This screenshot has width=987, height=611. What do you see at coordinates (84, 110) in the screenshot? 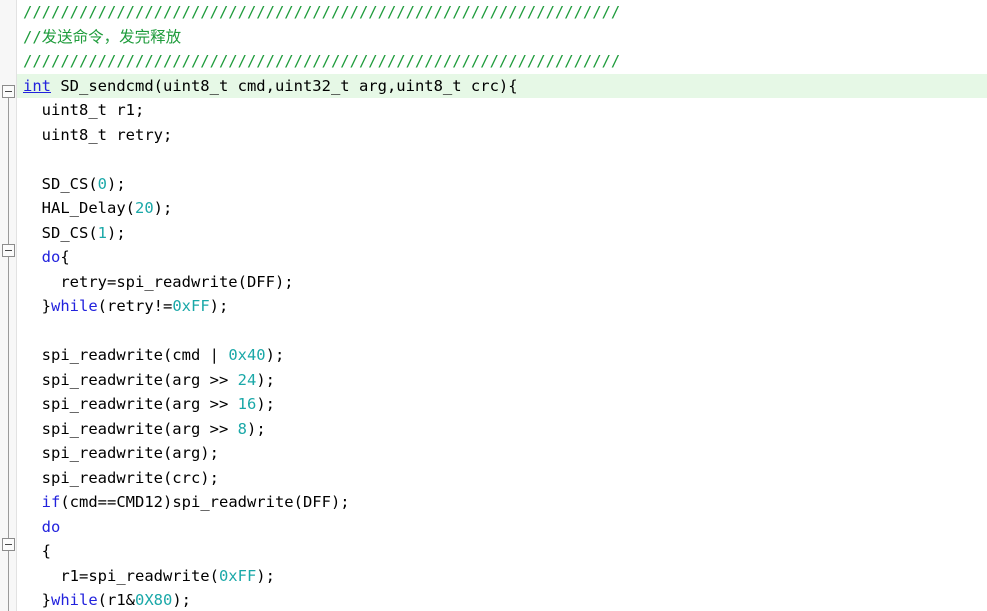
I see `code-token: uint8_t r1;` at bounding box center [84, 110].